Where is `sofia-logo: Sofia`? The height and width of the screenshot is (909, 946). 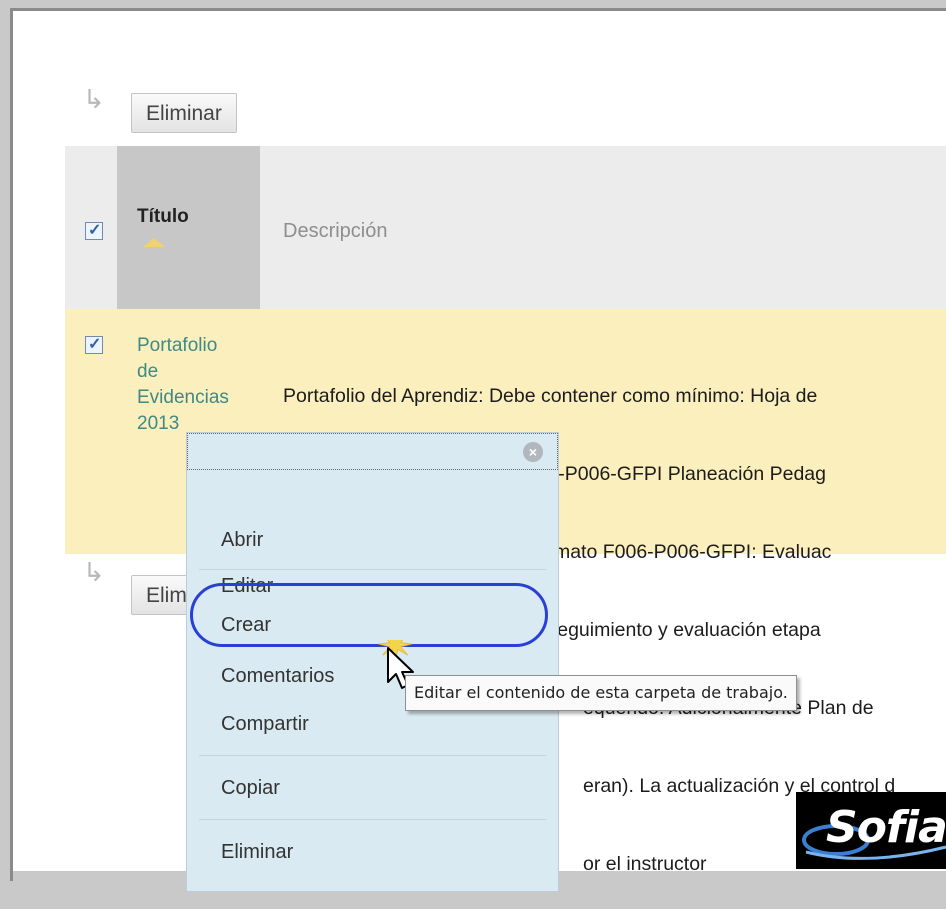 sofia-logo: Sofia is located at coordinates (871, 830).